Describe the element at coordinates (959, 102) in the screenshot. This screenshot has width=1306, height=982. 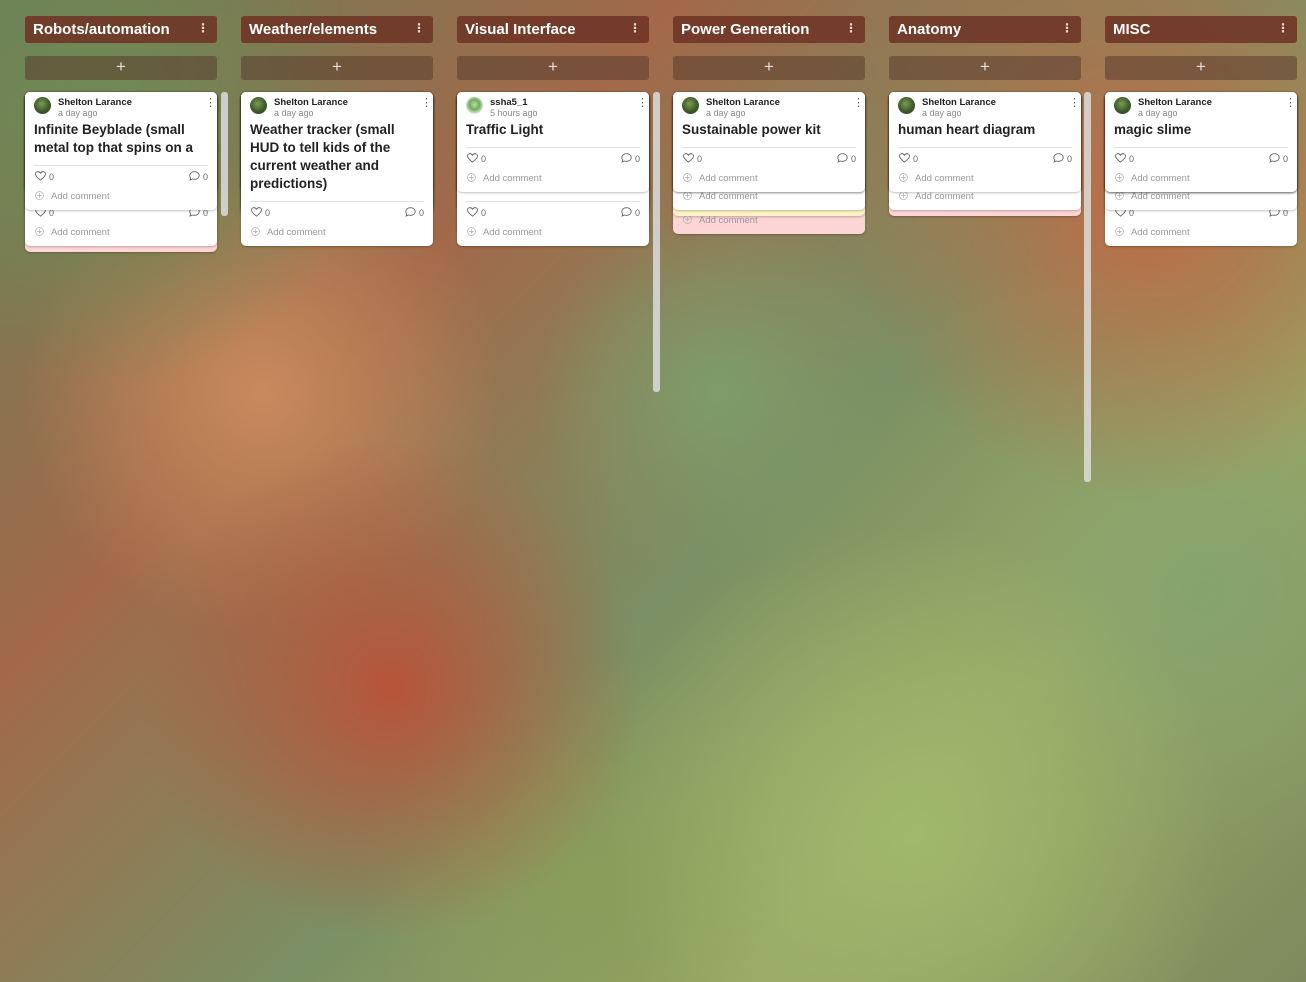
I see `author-name: Shelton Larance` at that location.